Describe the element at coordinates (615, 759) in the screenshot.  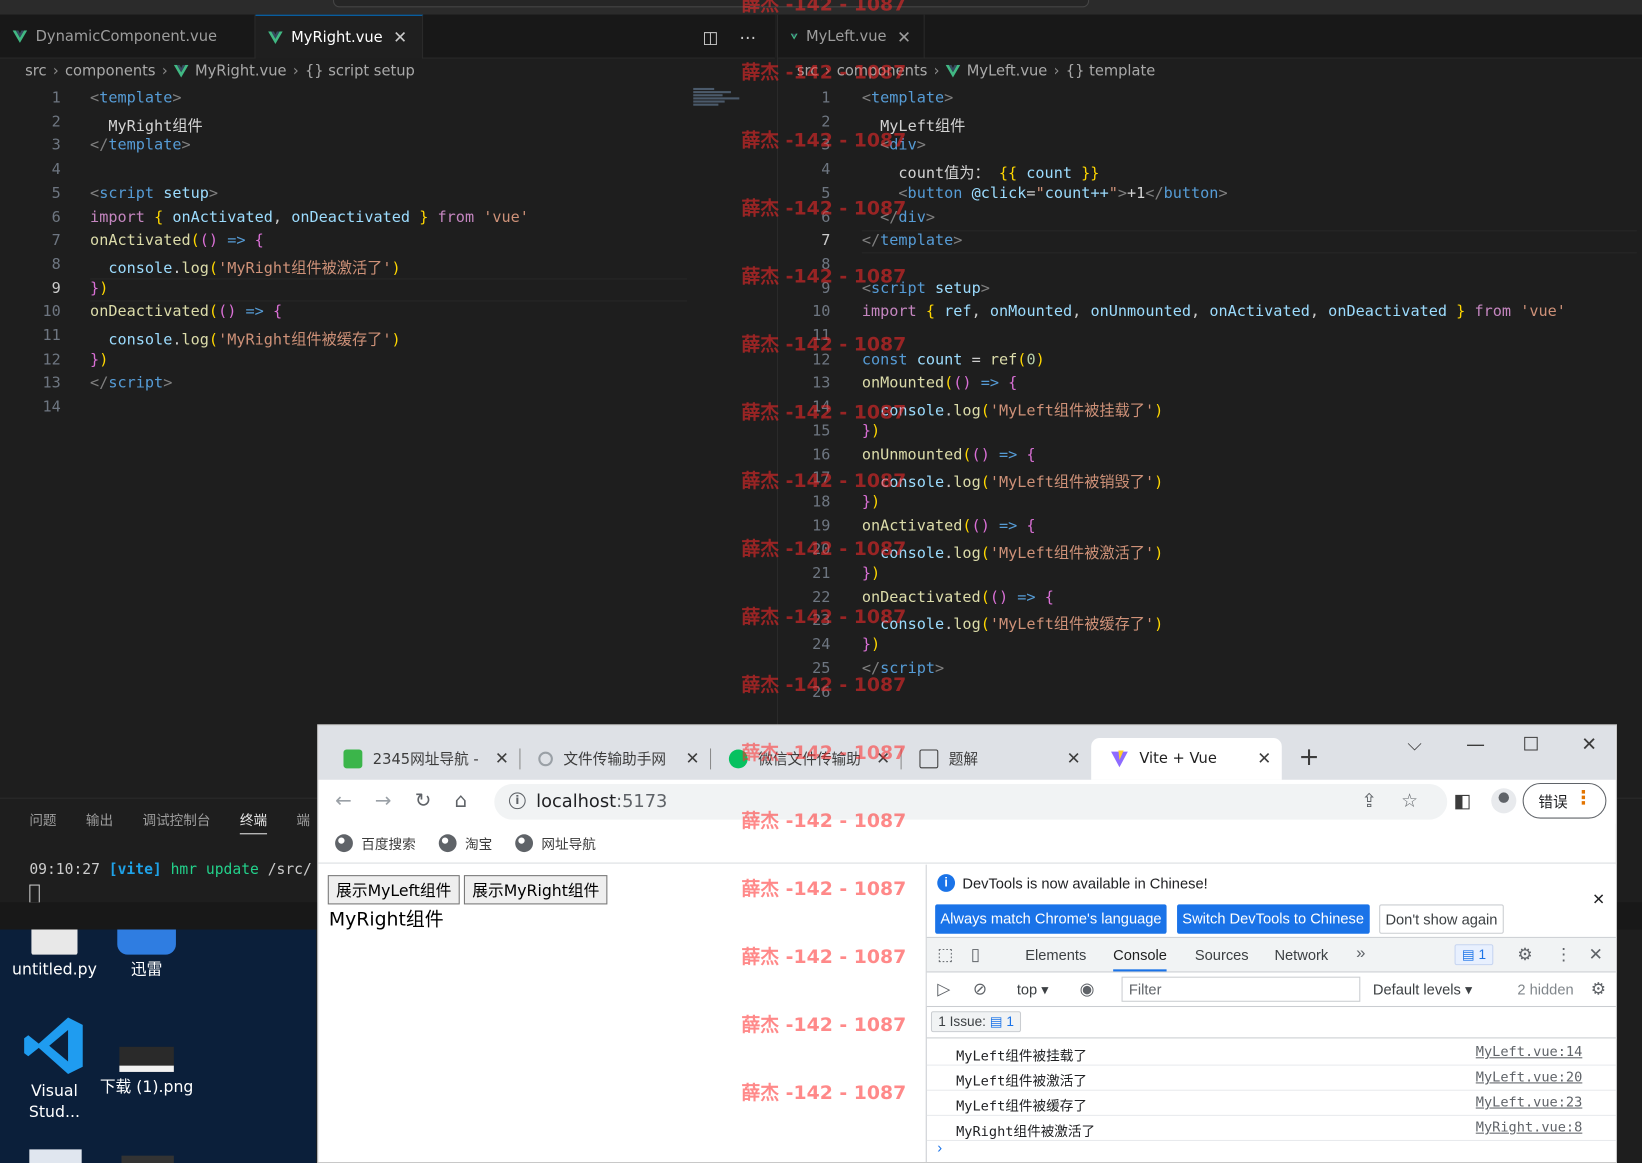
I see `browser-tab-filetransfer: 文件传输助手网 ✕` at that location.